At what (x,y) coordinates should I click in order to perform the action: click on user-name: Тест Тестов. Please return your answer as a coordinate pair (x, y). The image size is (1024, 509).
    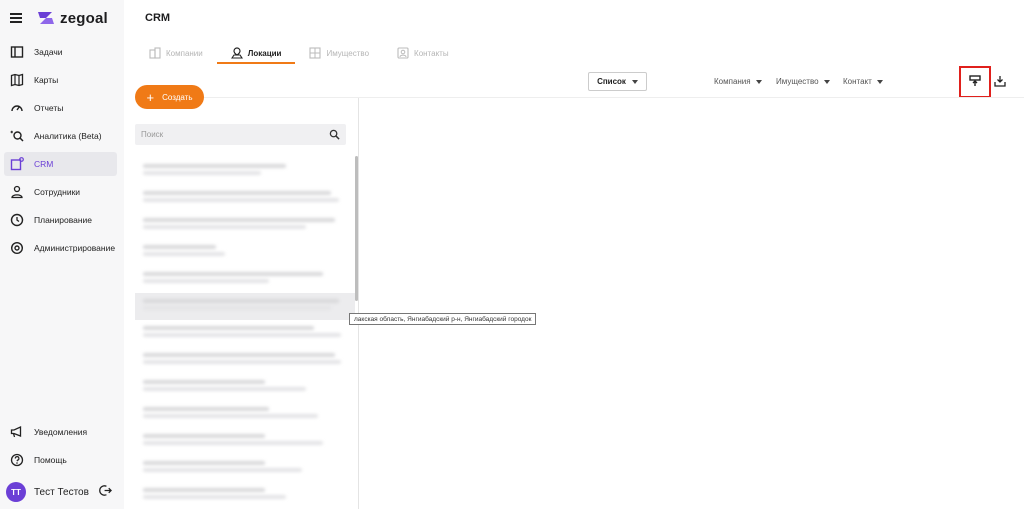
    Looking at the image, I should click on (61, 492).